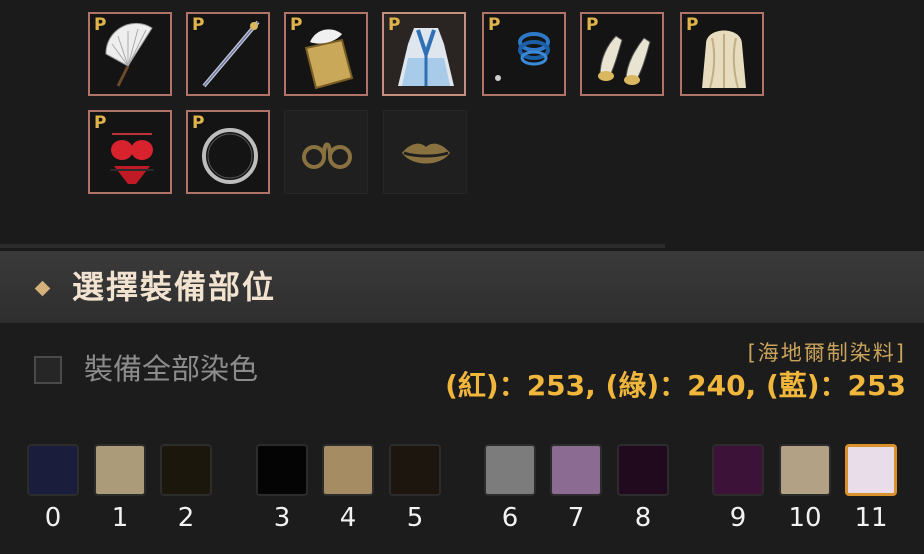 The width and height of the screenshot is (924, 554). What do you see at coordinates (622, 54) in the screenshot?
I see `equip-slot-shoes: P` at bounding box center [622, 54].